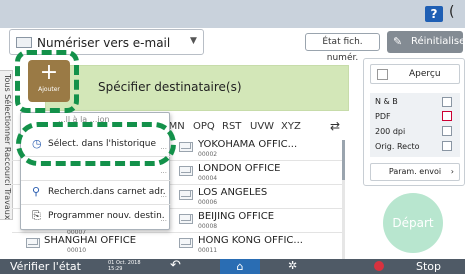 The height and width of the screenshot is (274, 465). What do you see at coordinates (386, 101) in the screenshot?
I see `color-setting: N & B` at bounding box center [386, 101].